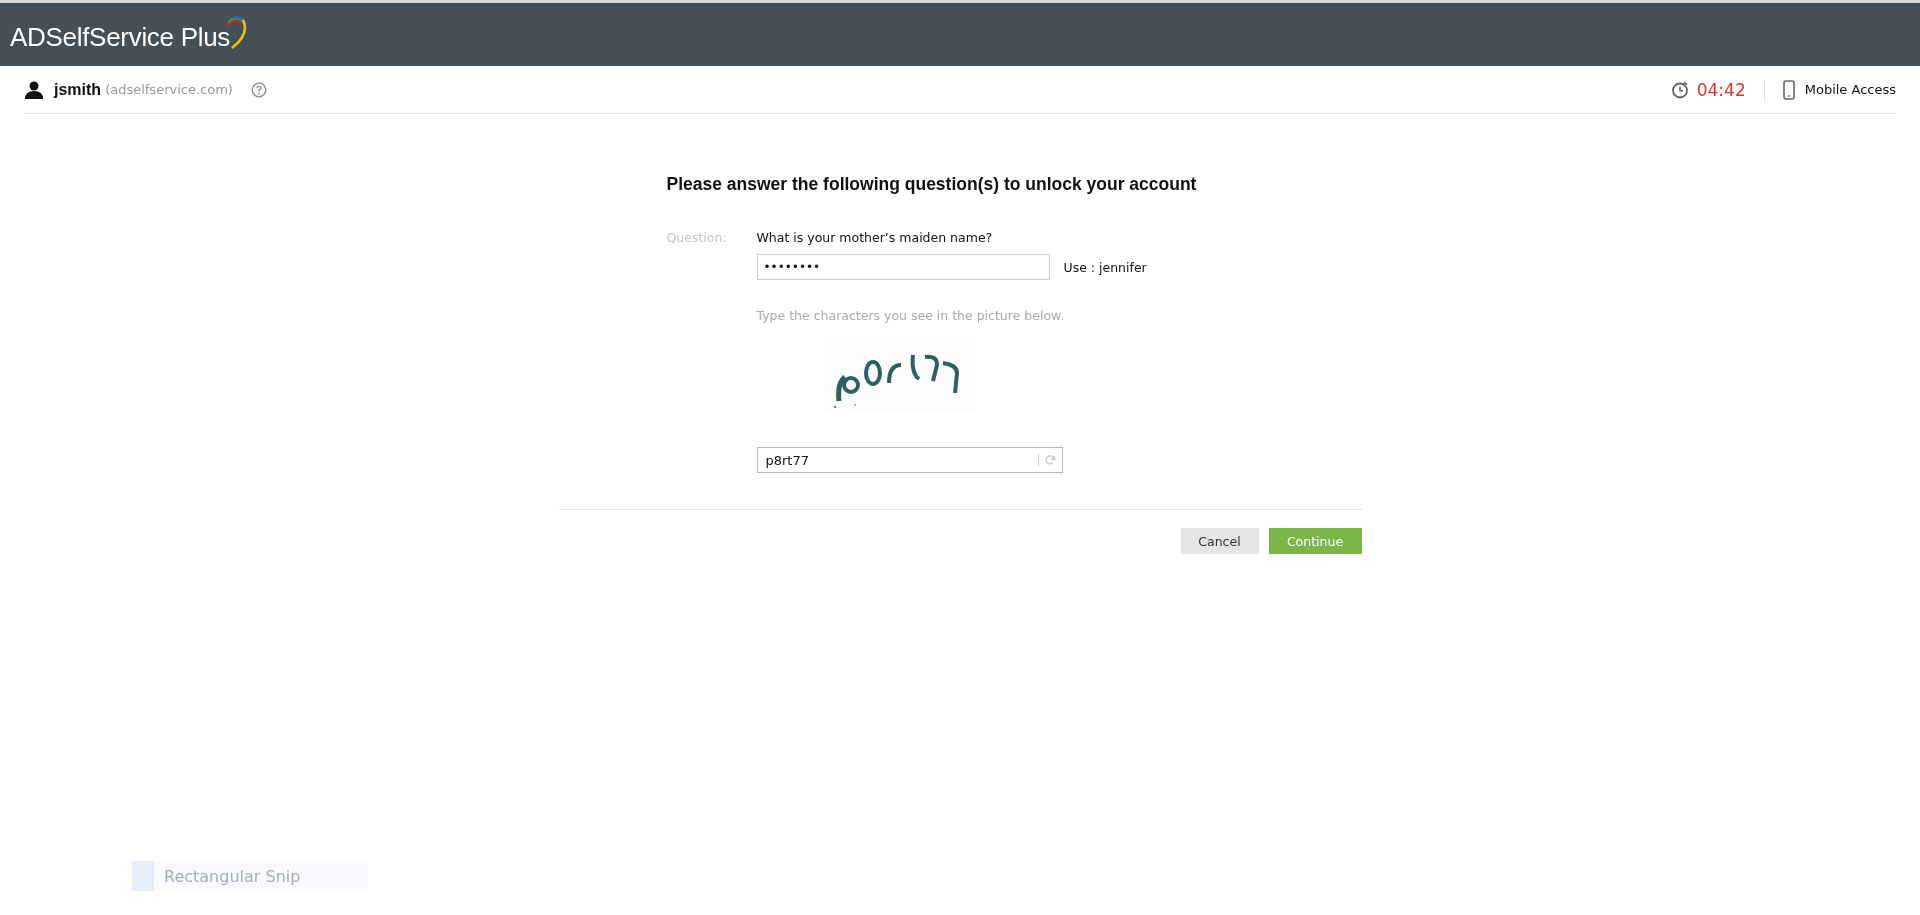  I want to click on help-icon, so click(258, 89).